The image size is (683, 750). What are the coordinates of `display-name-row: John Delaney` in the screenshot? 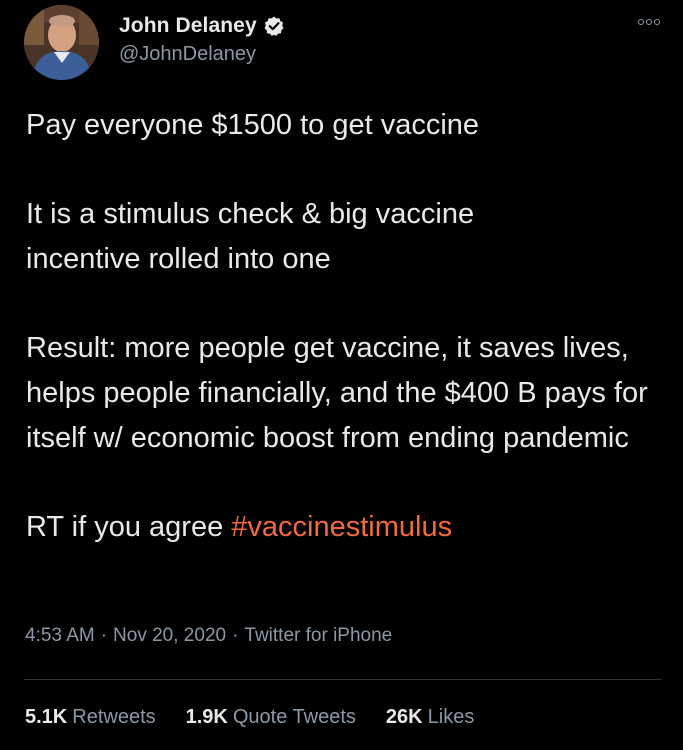 It's located at (202, 26).